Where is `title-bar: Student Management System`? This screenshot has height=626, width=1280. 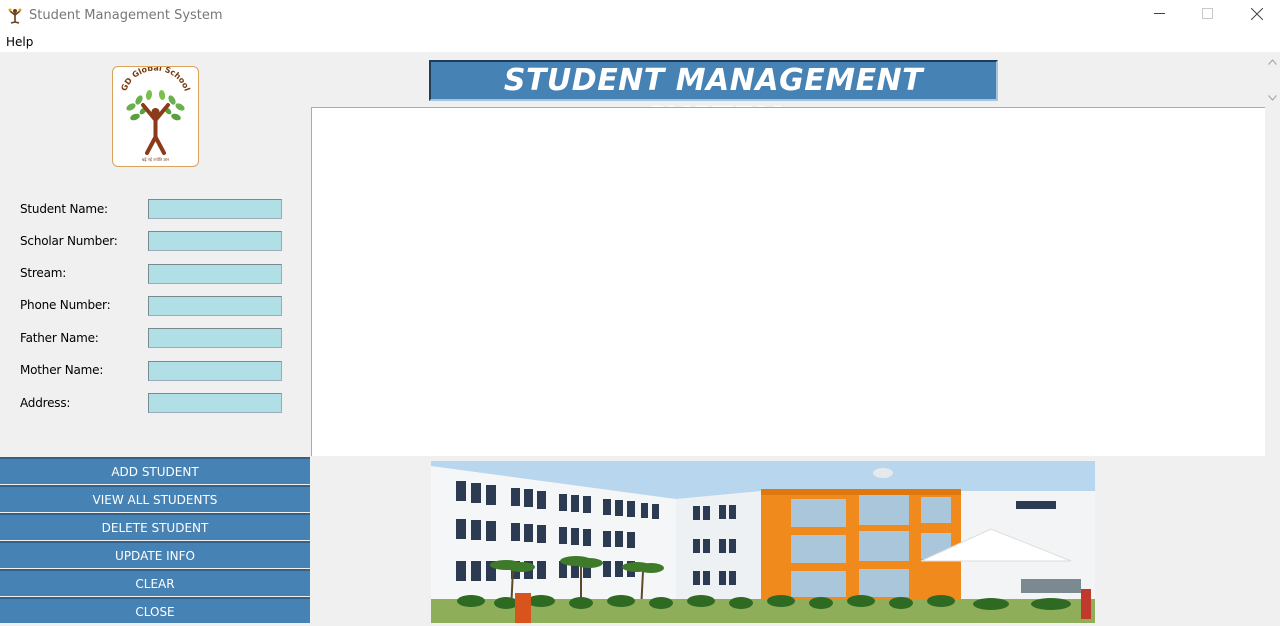
title-bar: Student Management System is located at coordinates (640, 15).